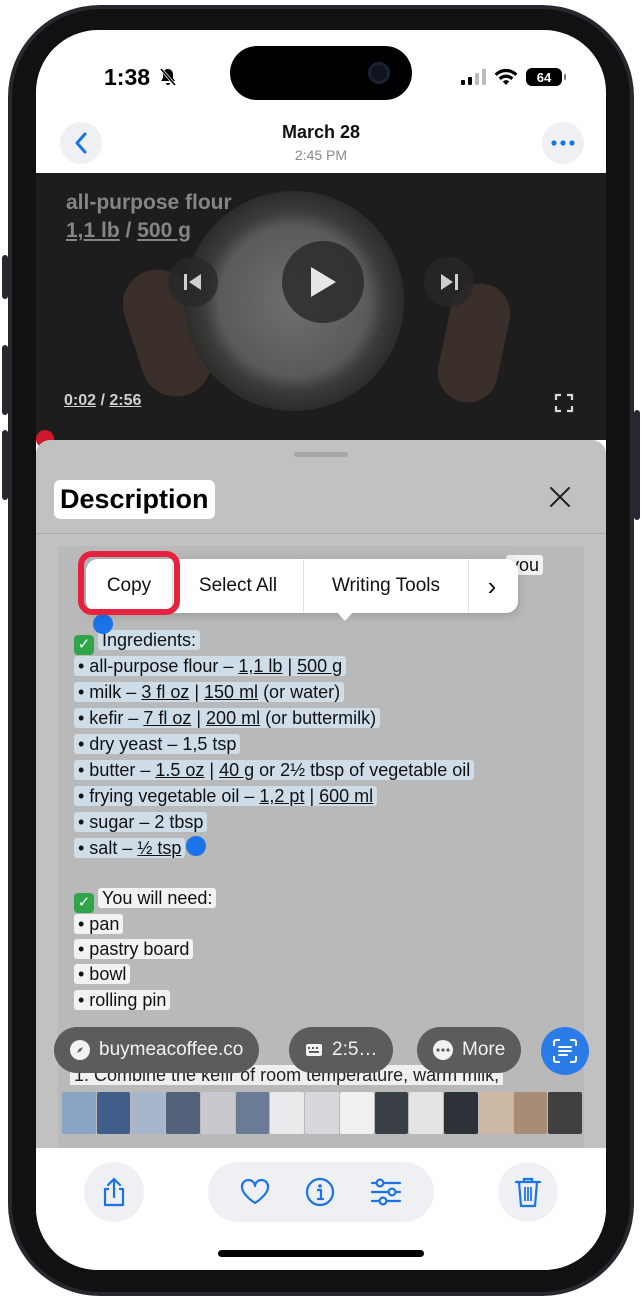 Image resolution: width=642 pixels, height=1301 pixels. I want to click on camera-icon, so click(379, 73).